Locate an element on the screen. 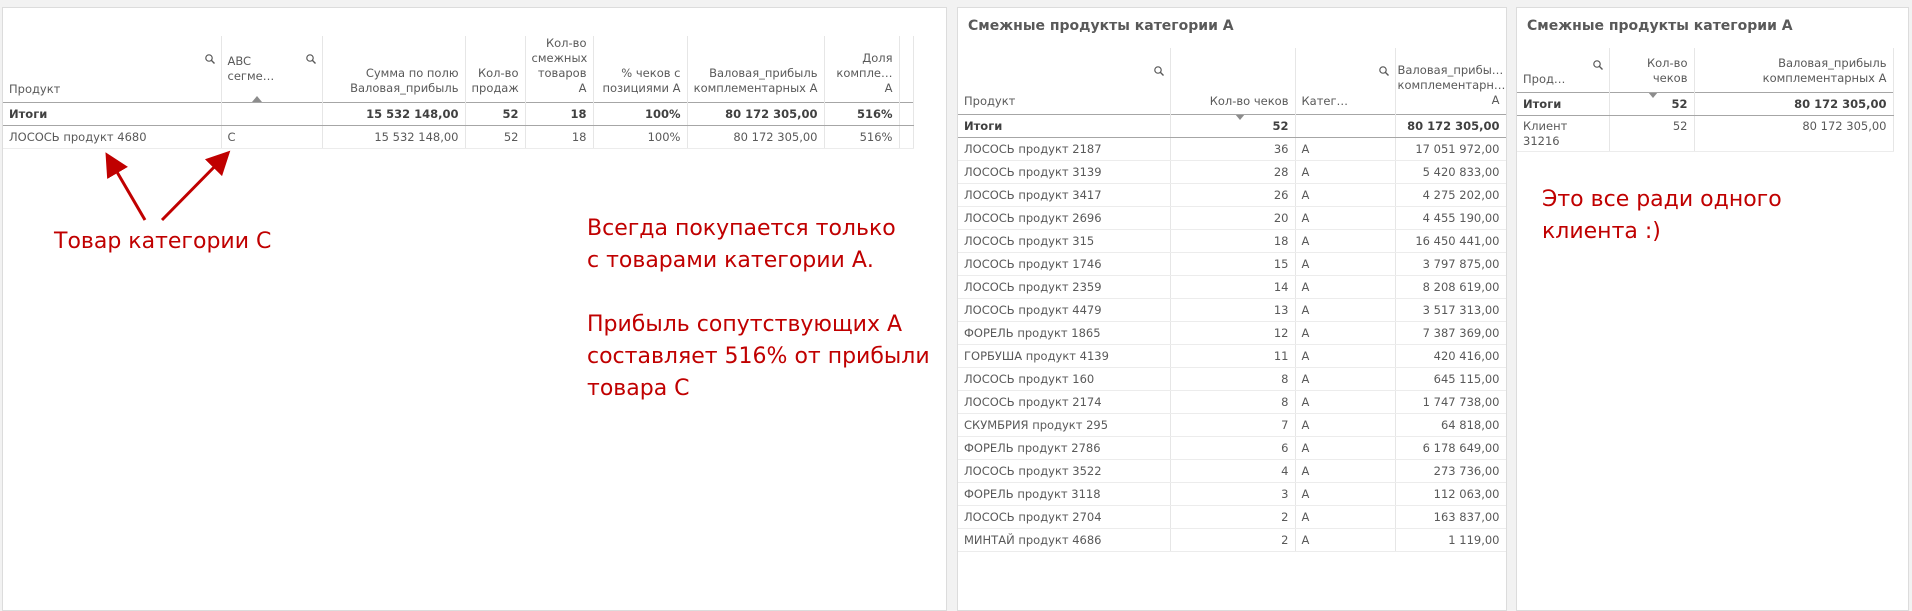 The height and width of the screenshot is (611, 1912). table-row: ФОРЕЛЬ продукт 3118 3 A 112 063,00 is located at coordinates (1232, 494).